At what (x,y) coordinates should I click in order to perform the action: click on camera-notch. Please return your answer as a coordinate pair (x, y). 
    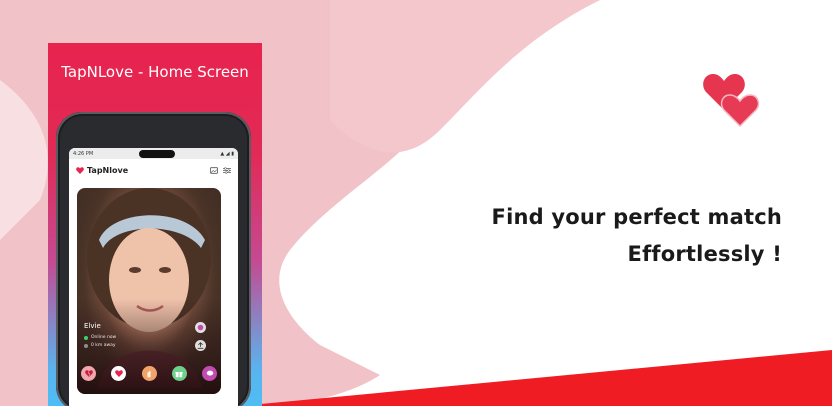
    Looking at the image, I should click on (156, 153).